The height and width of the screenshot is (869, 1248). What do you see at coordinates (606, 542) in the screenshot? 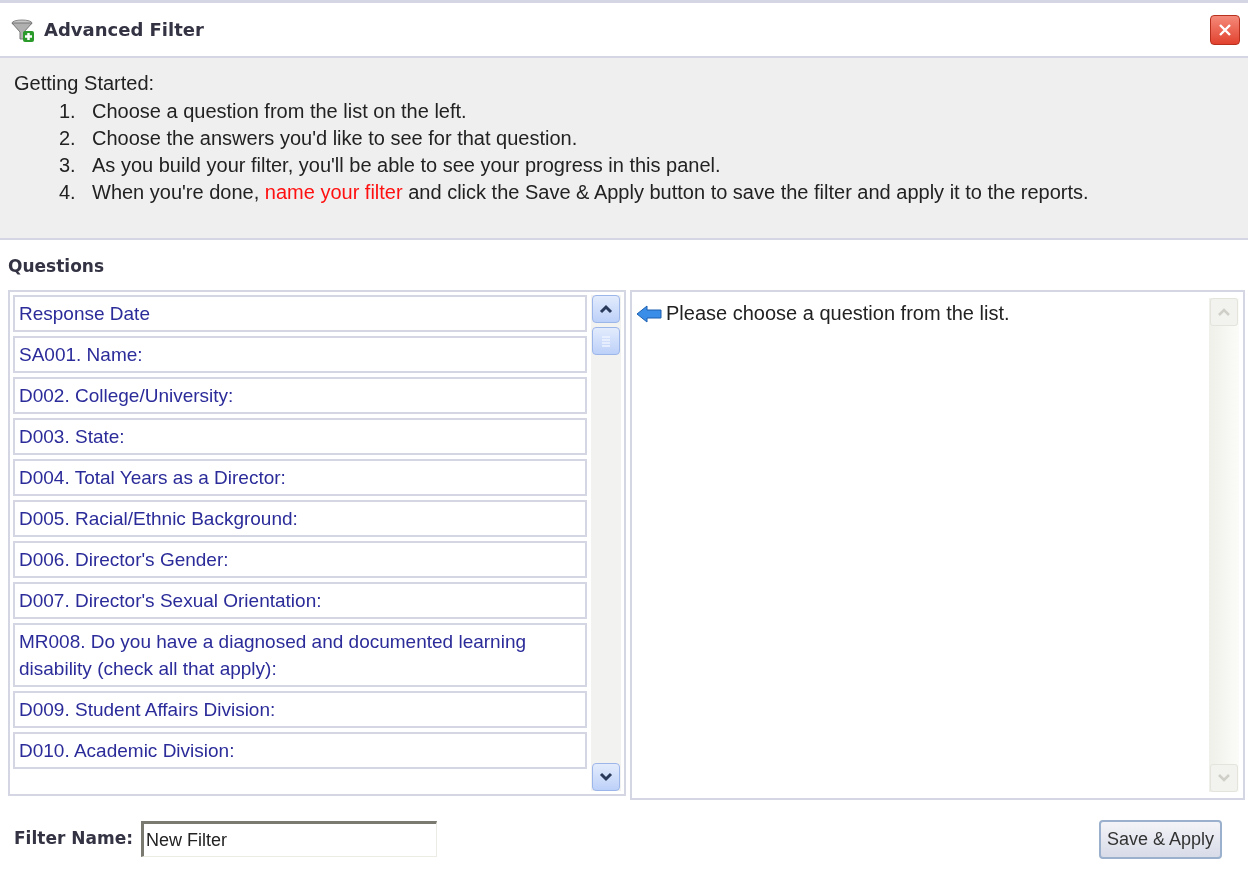
I see `scrollbar` at bounding box center [606, 542].